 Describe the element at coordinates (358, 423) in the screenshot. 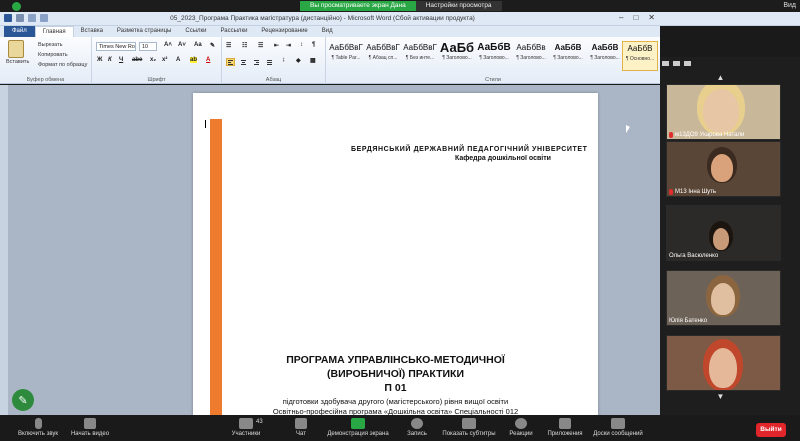

I see `share-screen-icon` at that location.